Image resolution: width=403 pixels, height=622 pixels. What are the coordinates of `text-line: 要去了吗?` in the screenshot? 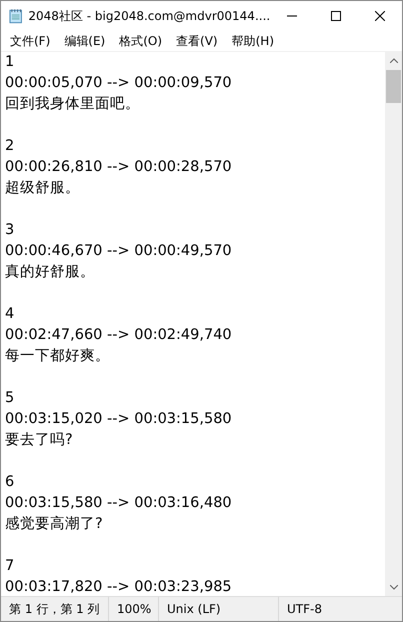 It's located at (39, 440).